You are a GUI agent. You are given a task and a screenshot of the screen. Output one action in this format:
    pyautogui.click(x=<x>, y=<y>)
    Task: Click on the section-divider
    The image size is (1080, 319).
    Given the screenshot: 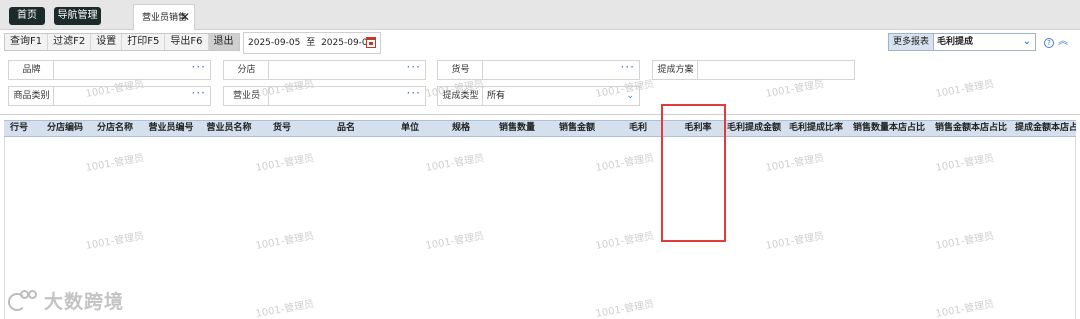 What is the action you would take?
    pyautogui.click(x=540, y=114)
    